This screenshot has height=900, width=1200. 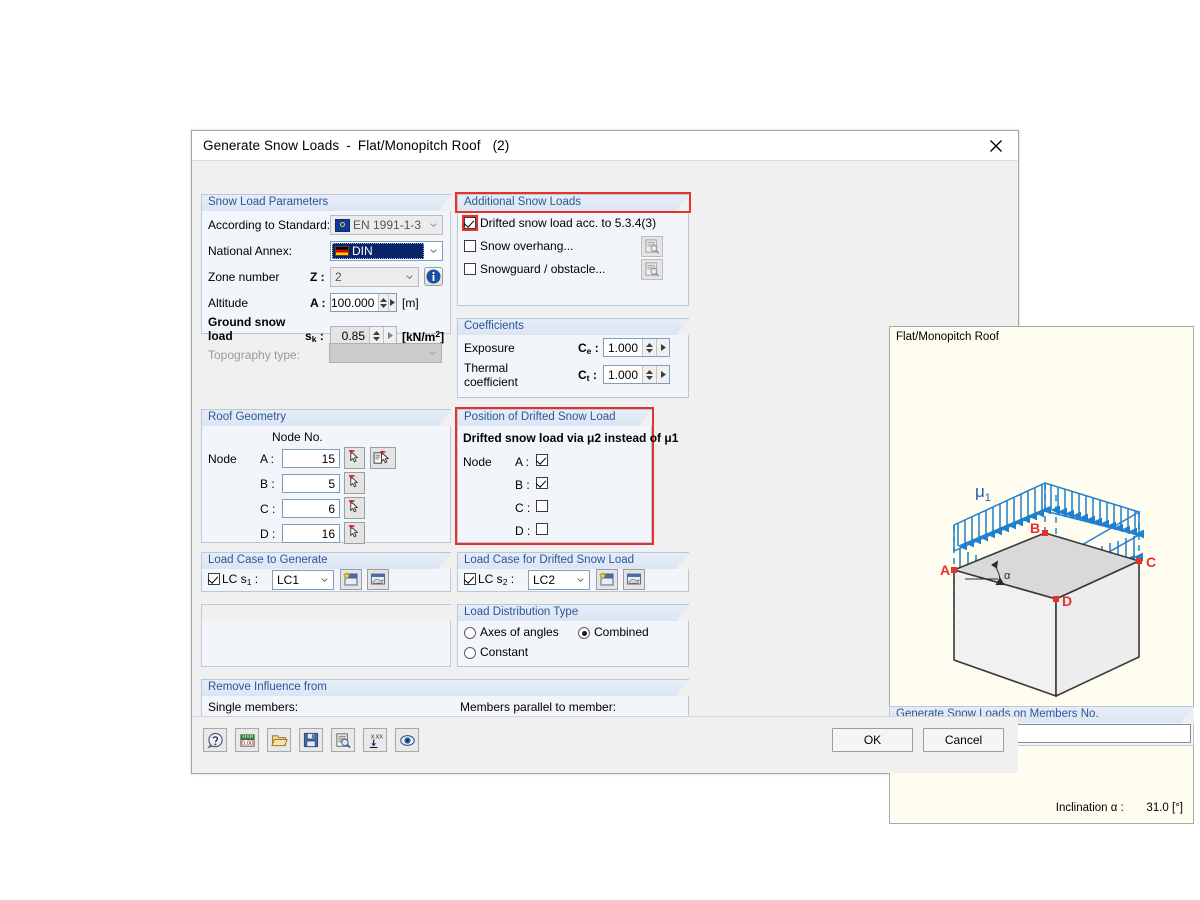 What do you see at coordinates (214, 579) in the screenshot?
I see `lcs1-checkbox` at bounding box center [214, 579].